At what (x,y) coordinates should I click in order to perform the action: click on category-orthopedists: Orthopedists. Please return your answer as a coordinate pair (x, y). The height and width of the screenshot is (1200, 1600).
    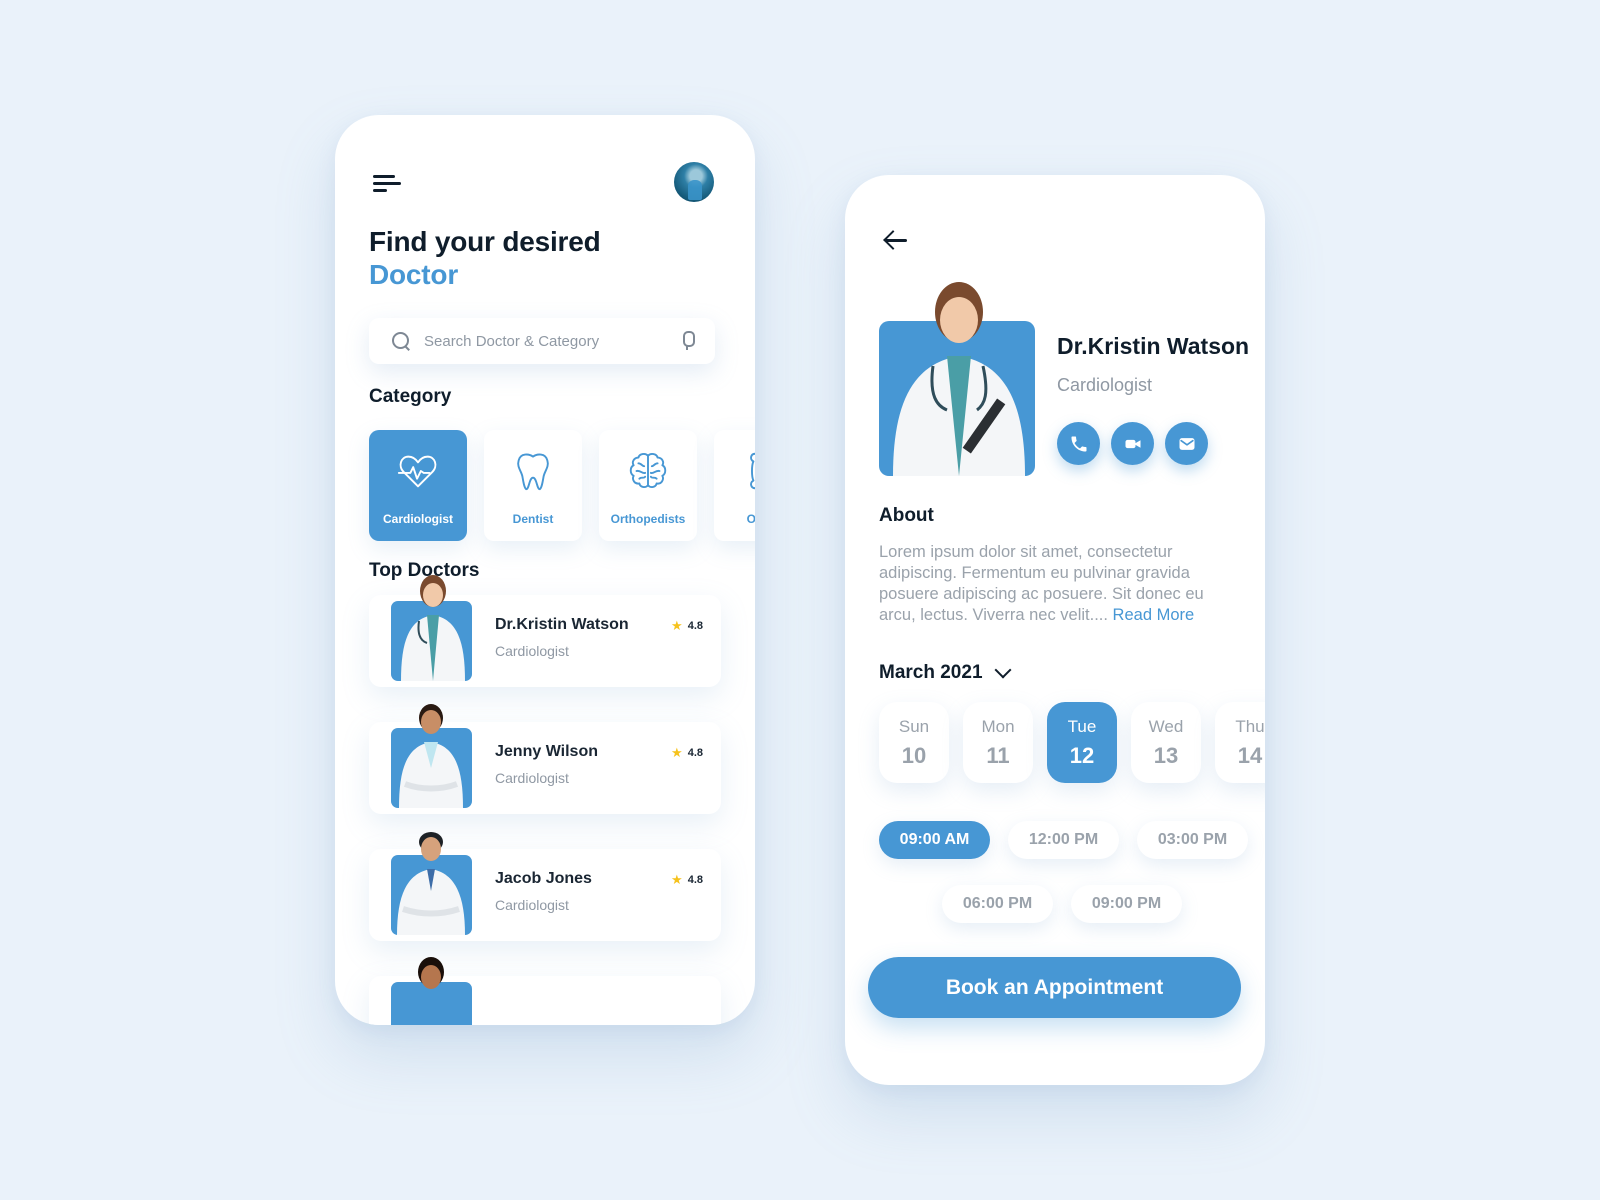
    Looking at the image, I should click on (648, 485).